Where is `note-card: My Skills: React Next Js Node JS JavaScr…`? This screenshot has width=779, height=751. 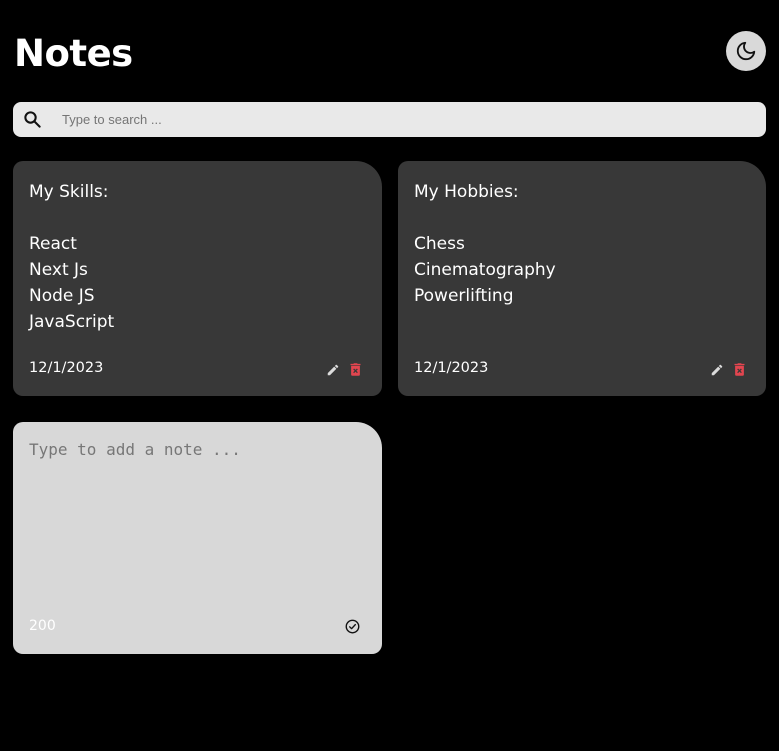 note-card: My Skills: React Next Js Node JS JavaScr… is located at coordinates (197, 278).